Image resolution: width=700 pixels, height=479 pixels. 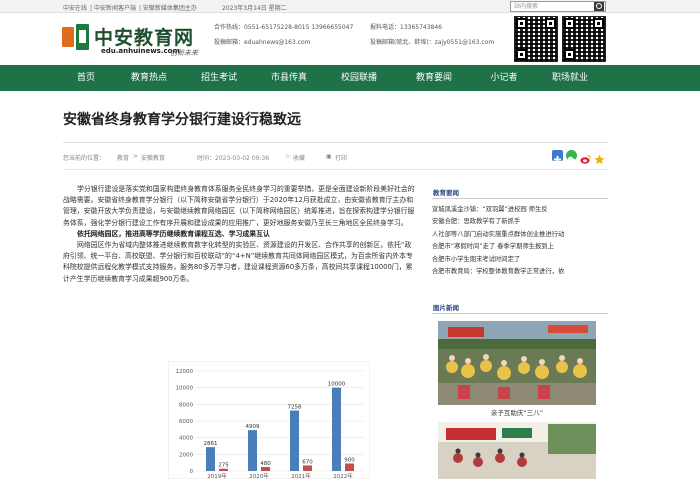 I want to click on nav-campus: 校园联播, so click(x=359, y=78).